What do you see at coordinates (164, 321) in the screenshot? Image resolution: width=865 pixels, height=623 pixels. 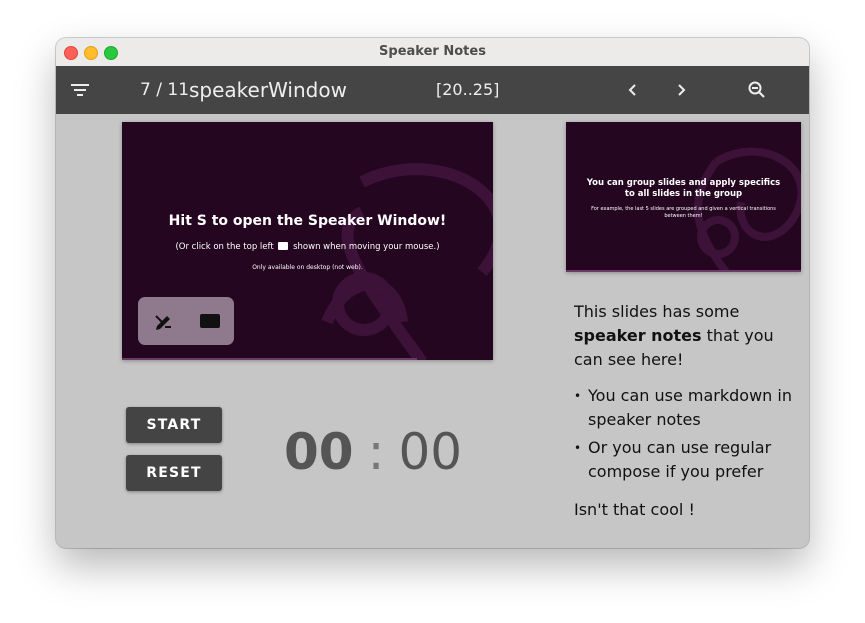 I see `pencil-icon` at bounding box center [164, 321].